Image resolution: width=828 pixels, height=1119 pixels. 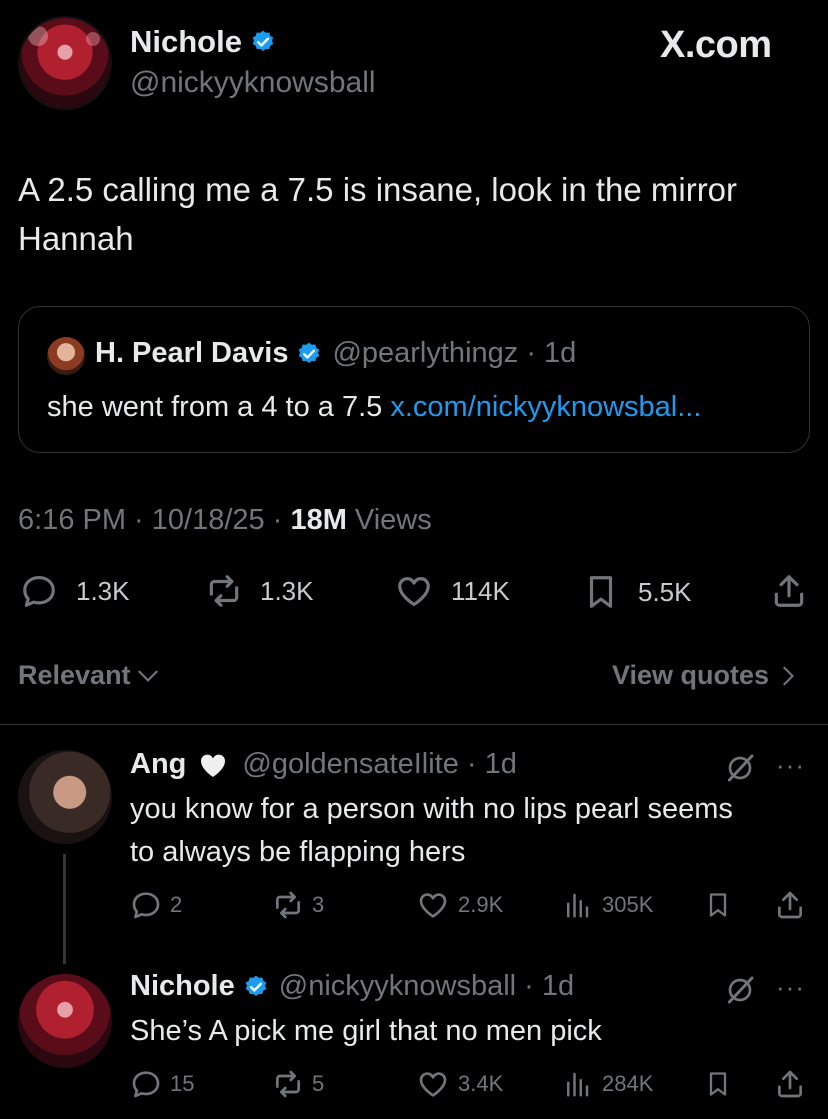 I want to click on view-quotes-link: View quotes, so click(x=705, y=675).